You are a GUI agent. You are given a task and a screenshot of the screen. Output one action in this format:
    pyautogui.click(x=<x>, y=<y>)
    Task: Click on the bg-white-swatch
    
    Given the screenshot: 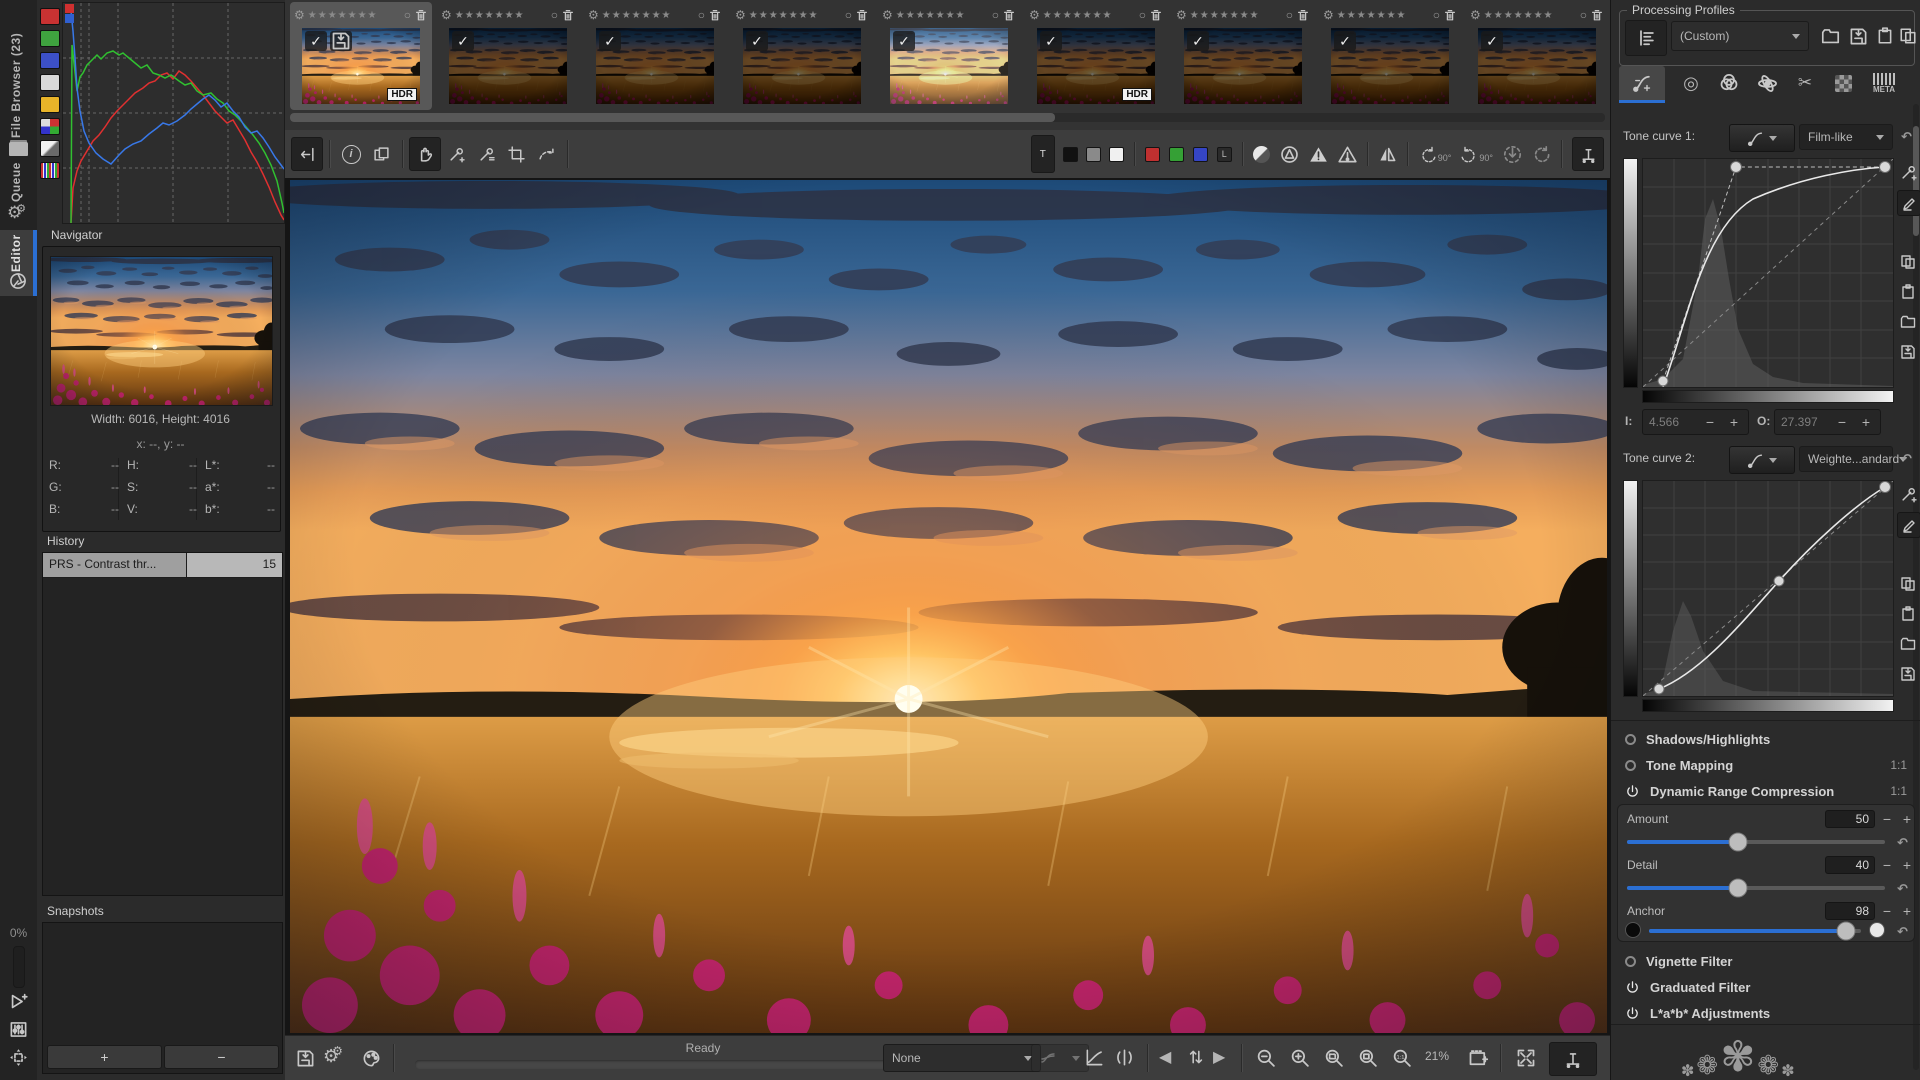 What is the action you would take?
    pyautogui.click(x=1116, y=154)
    